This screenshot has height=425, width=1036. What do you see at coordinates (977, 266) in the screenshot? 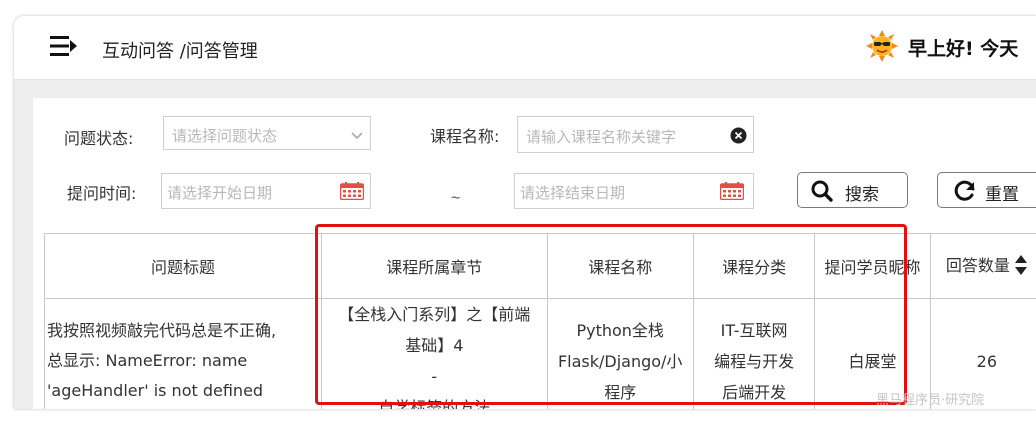
I see `answers-header-label: 回答数量` at bounding box center [977, 266].